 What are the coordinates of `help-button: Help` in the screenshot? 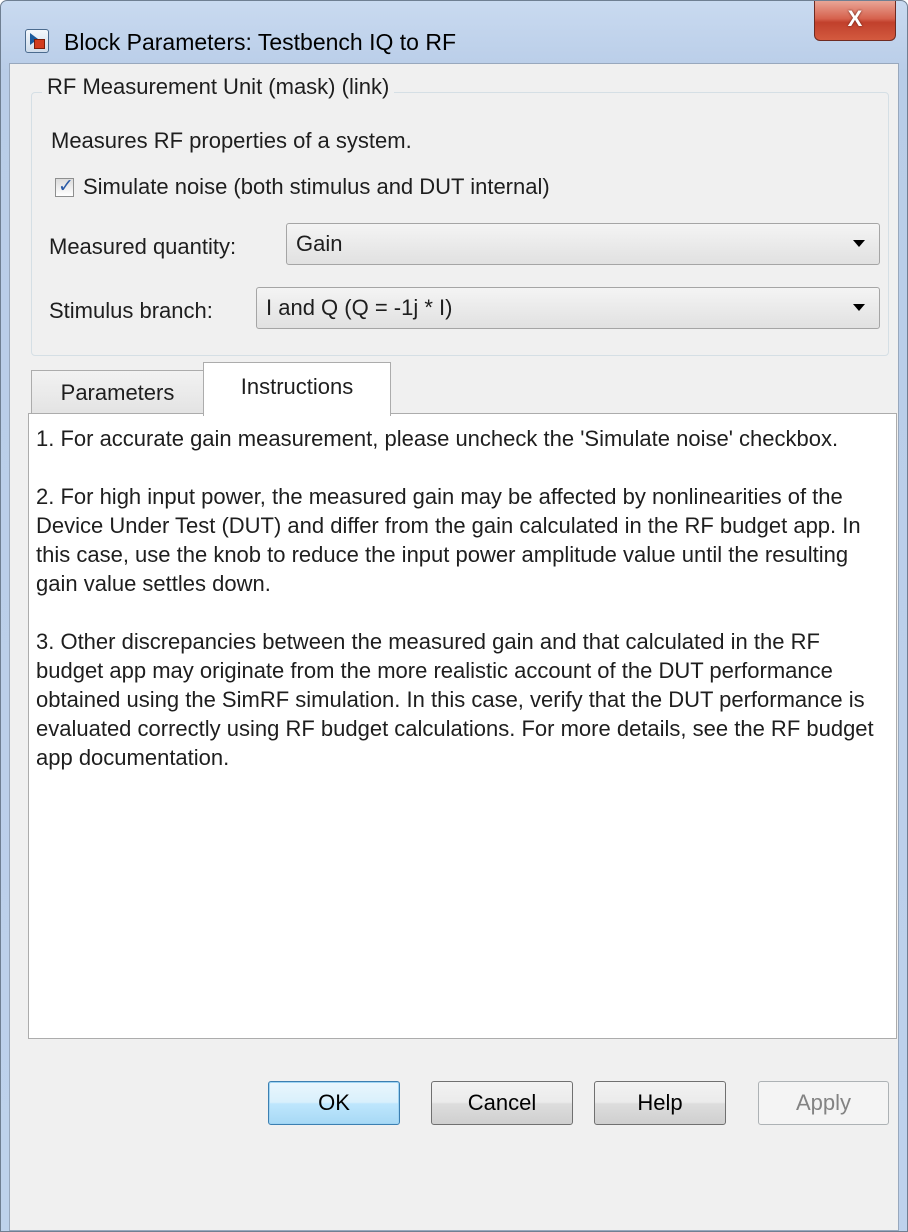 It's located at (660, 1103).